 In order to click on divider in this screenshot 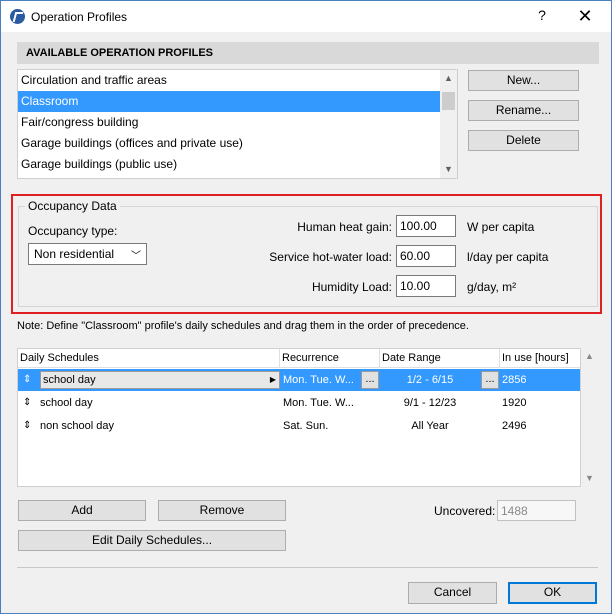, I will do `click(307, 567)`.